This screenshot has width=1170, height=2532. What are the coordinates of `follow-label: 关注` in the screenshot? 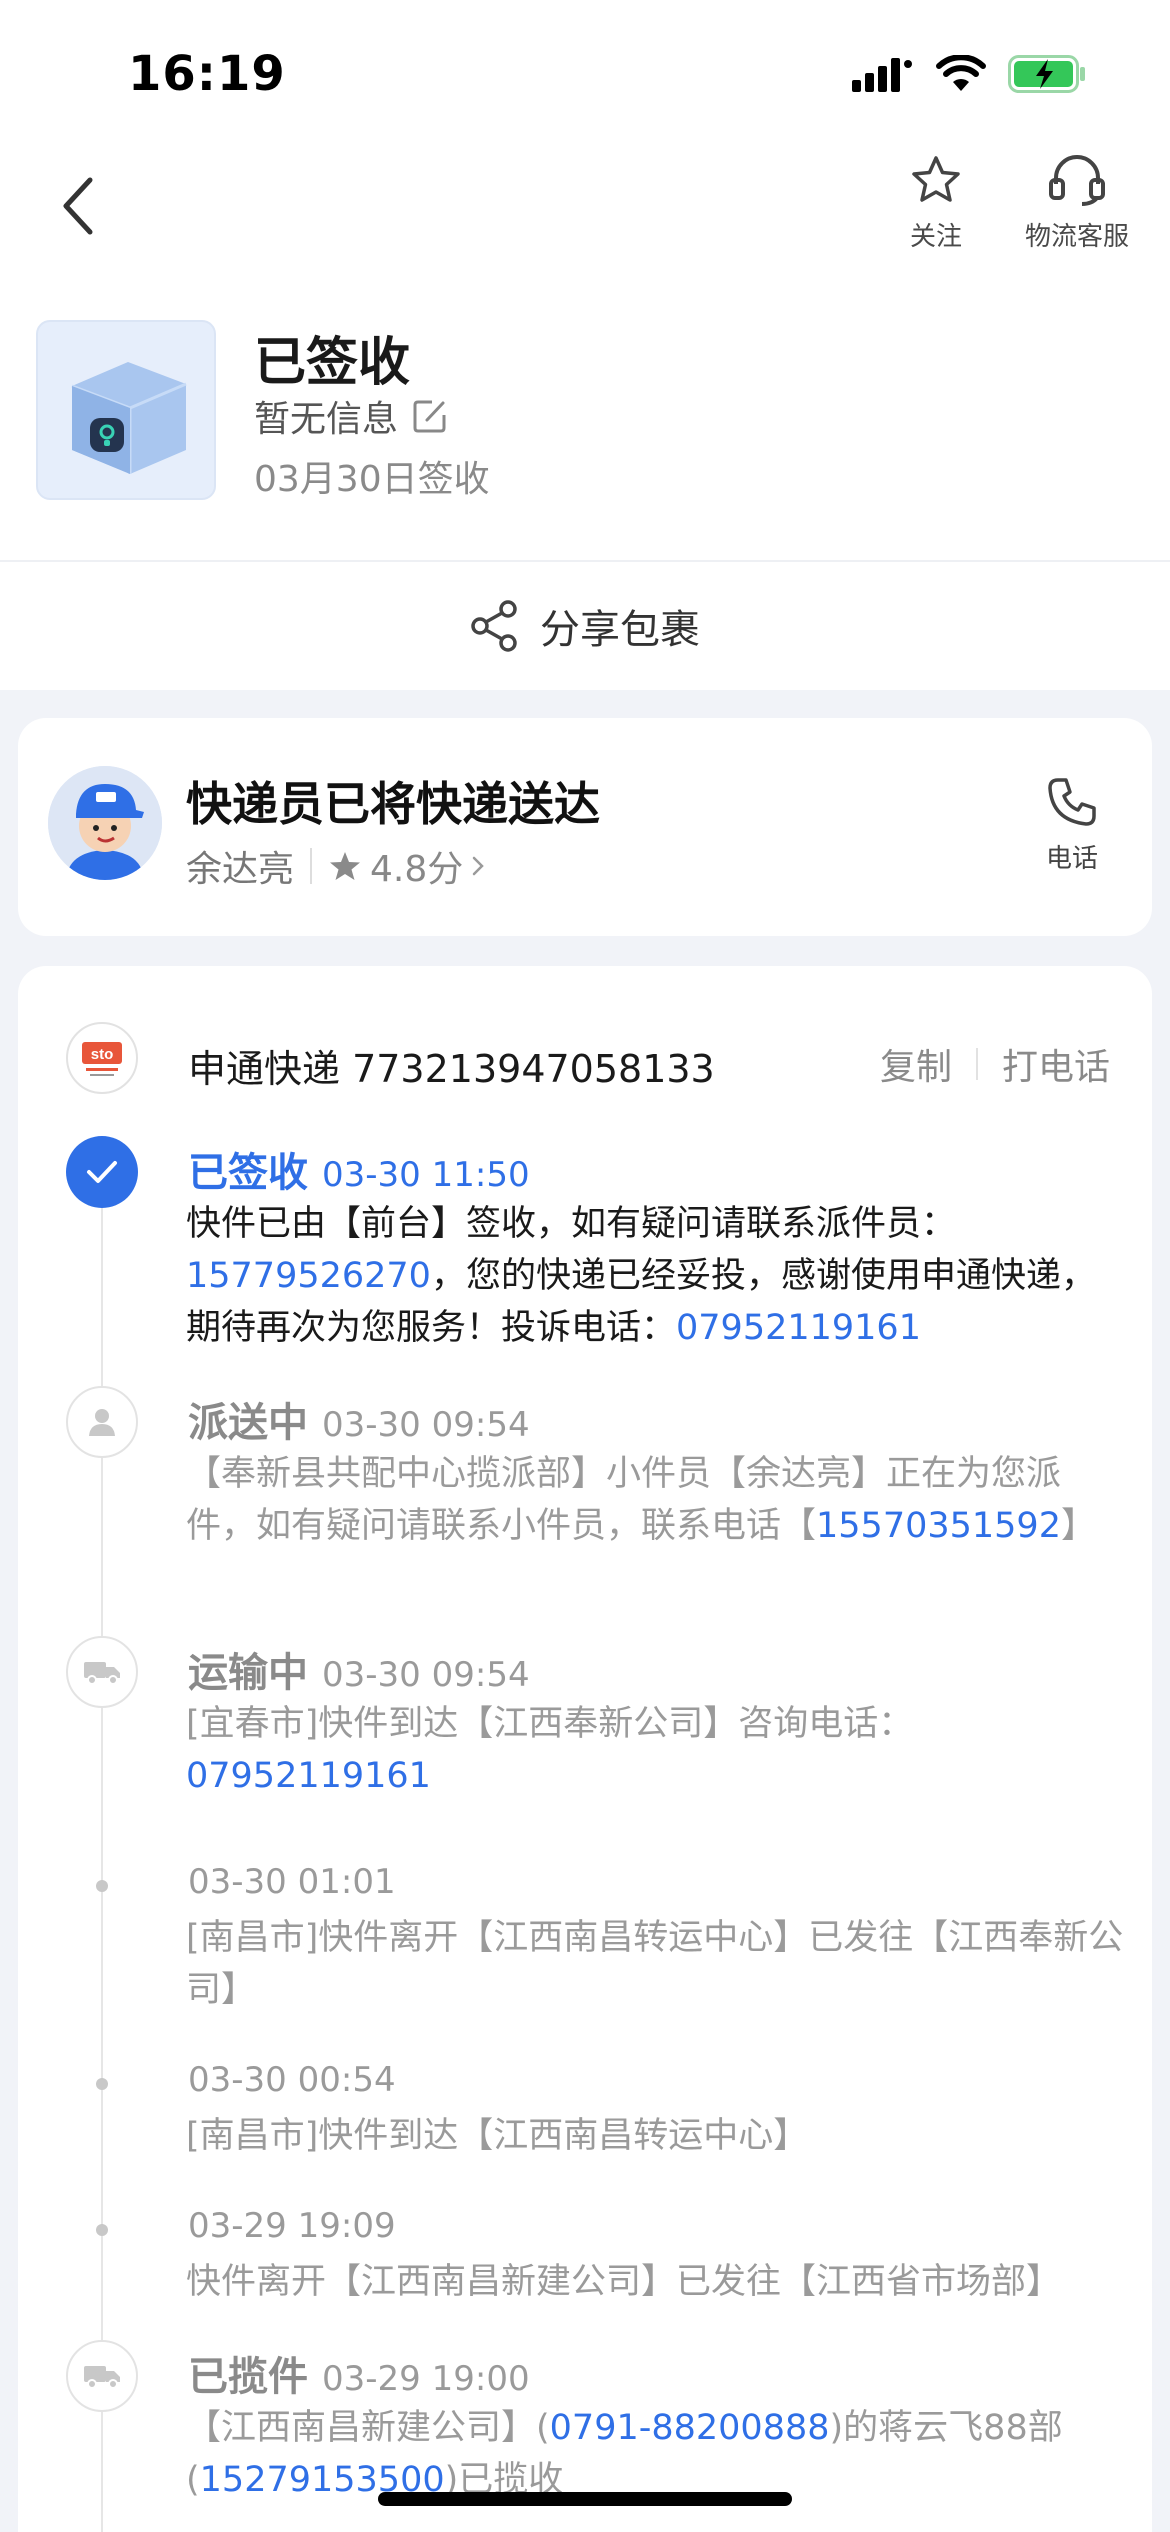 It's located at (935, 237).